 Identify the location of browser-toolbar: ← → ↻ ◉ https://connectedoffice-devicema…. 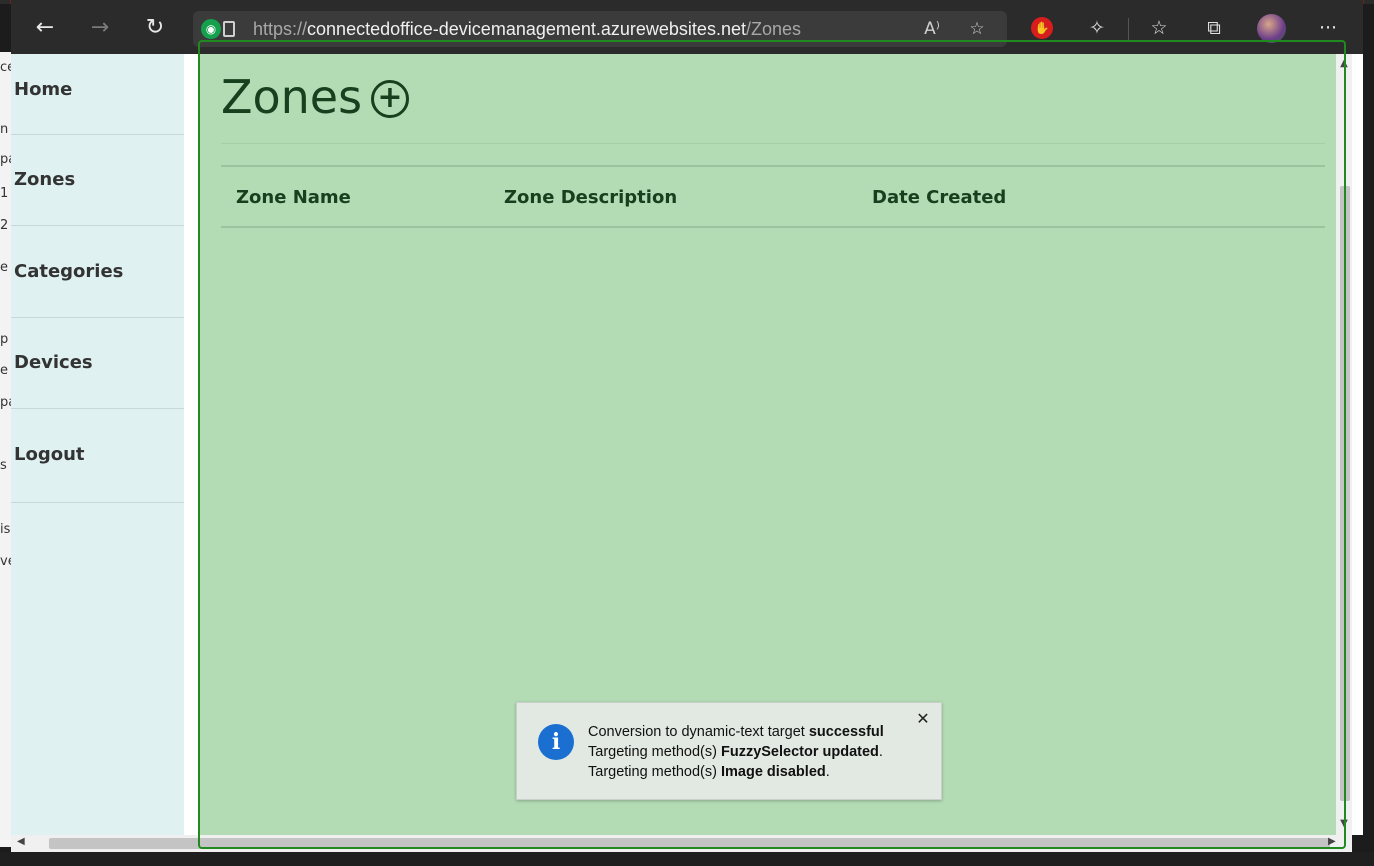
(687, 27).